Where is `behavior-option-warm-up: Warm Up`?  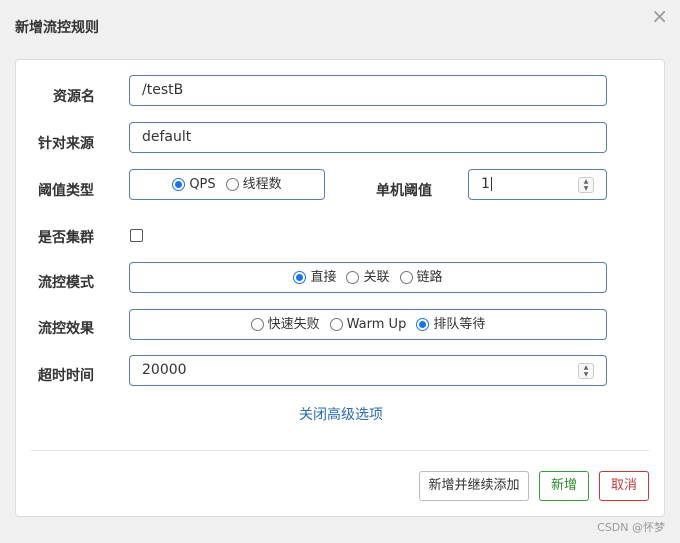
behavior-option-warm-up: Warm Up is located at coordinates (368, 324).